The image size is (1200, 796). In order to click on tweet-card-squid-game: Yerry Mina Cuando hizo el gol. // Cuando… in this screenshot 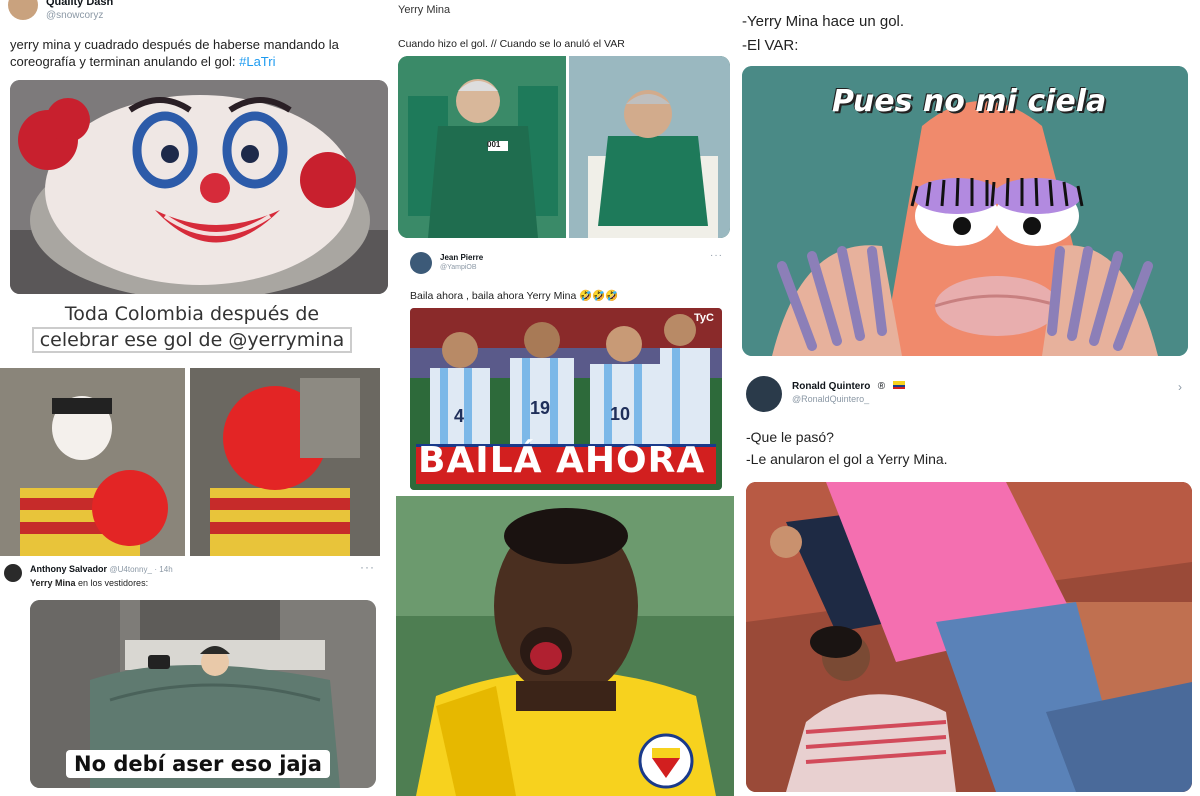, I will do `click(563, 122)`.